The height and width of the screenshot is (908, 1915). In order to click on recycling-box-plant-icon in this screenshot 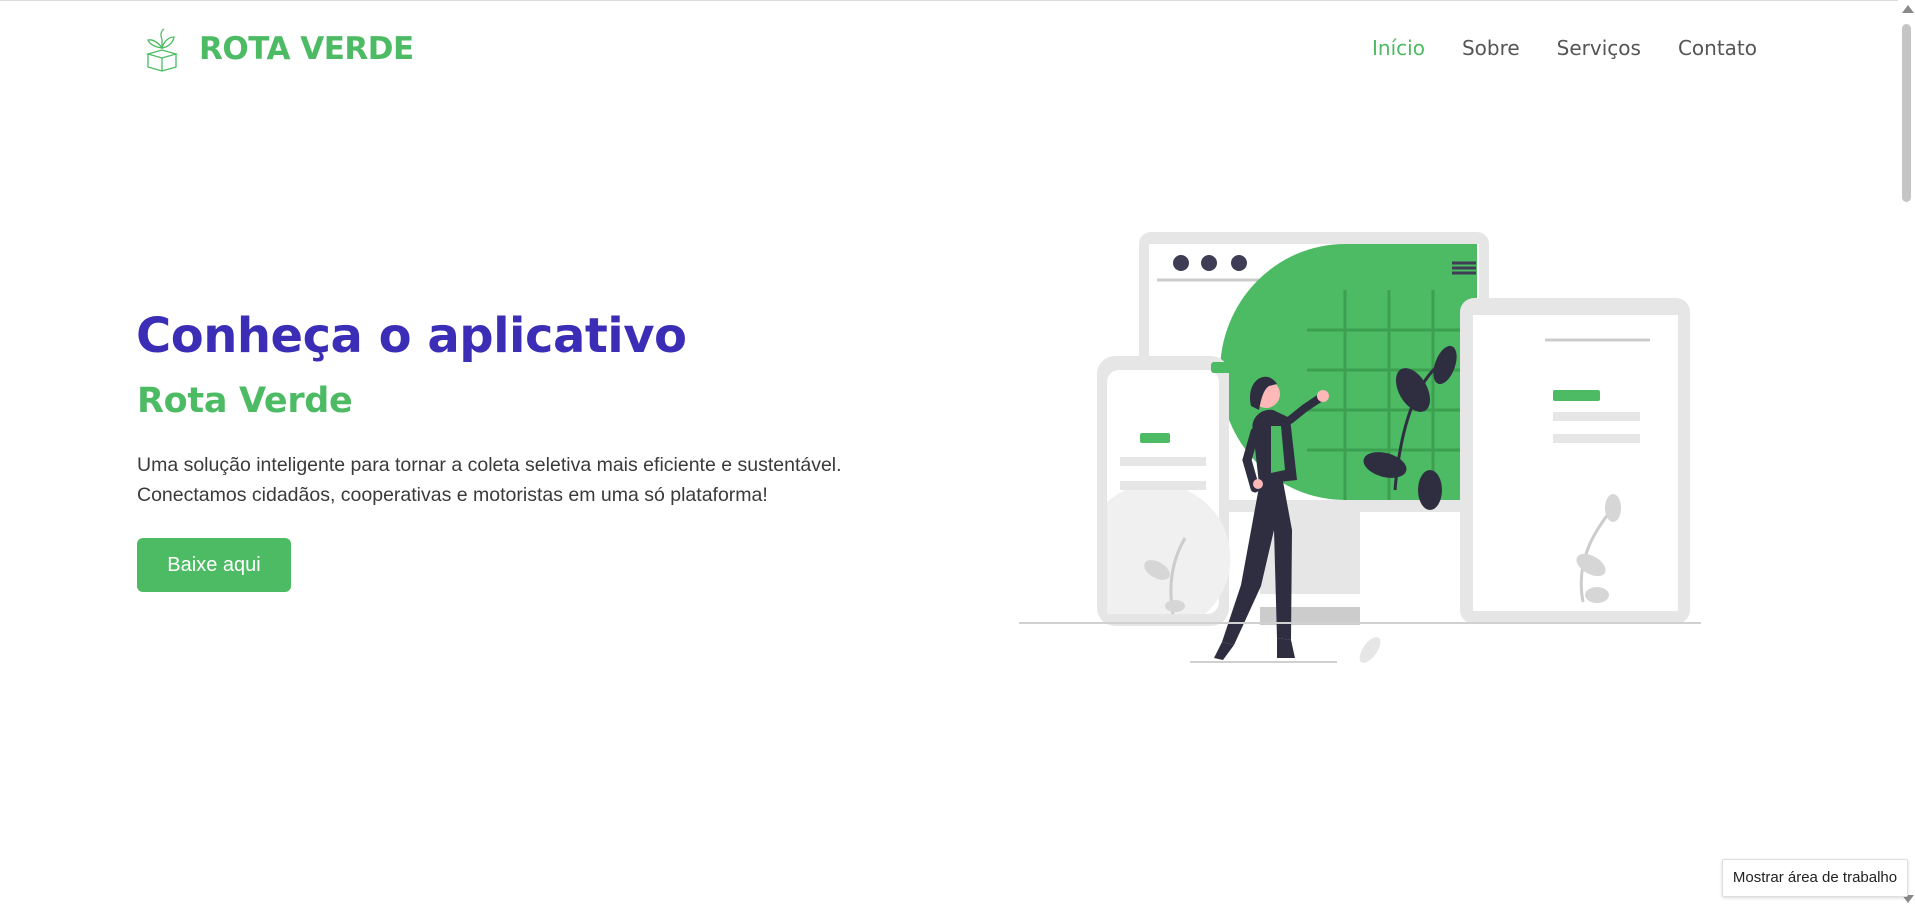, I will do `click(162, 49)`.